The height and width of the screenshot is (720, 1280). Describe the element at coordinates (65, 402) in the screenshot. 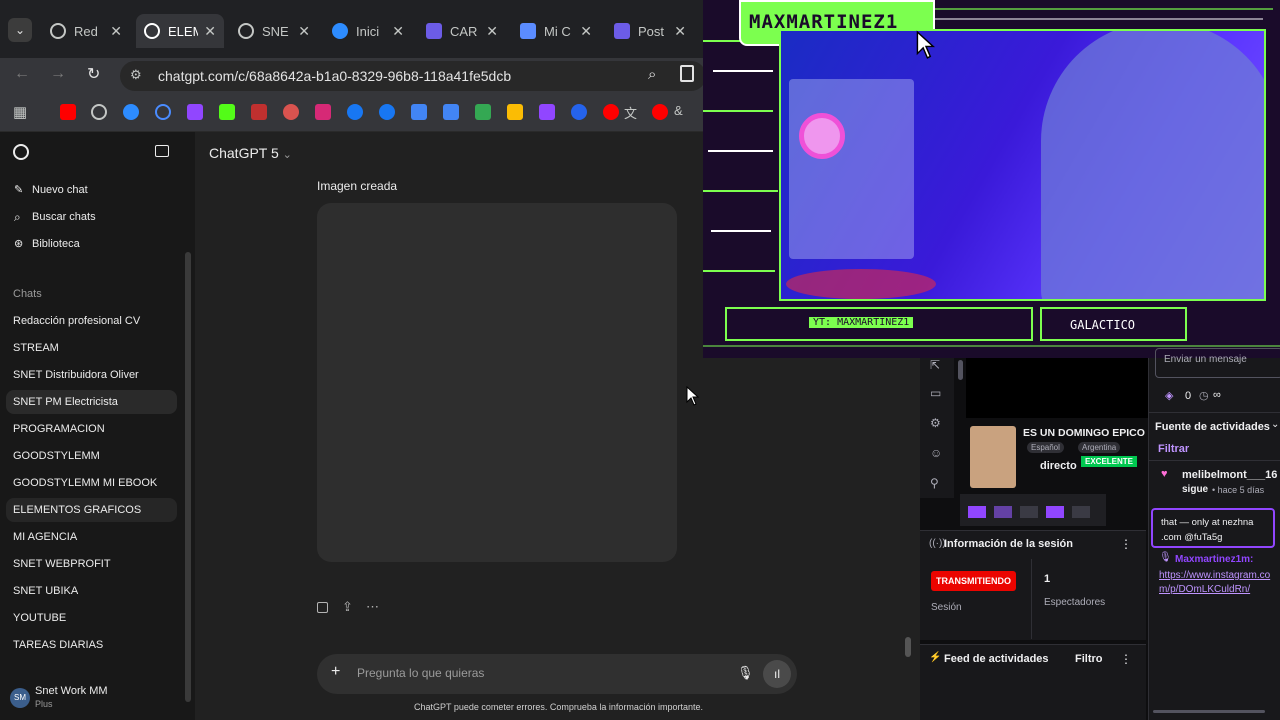

I see `chat-item: SNET PM Electricista` at that location.